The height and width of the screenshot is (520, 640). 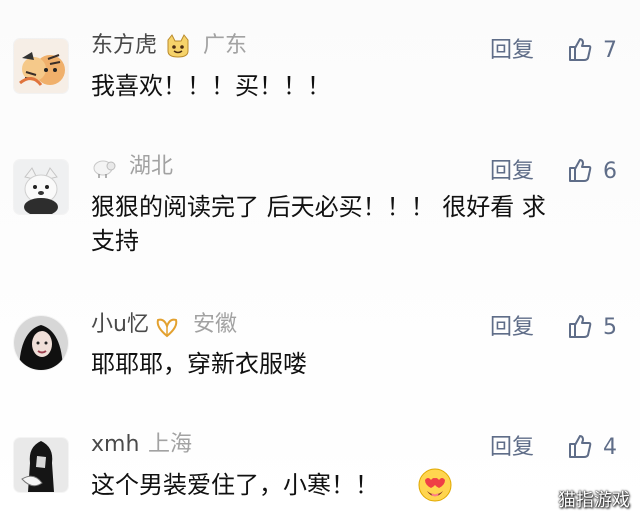 I want to click on cartoon-tiger-avatar-icon, so click(x=41, y=66).